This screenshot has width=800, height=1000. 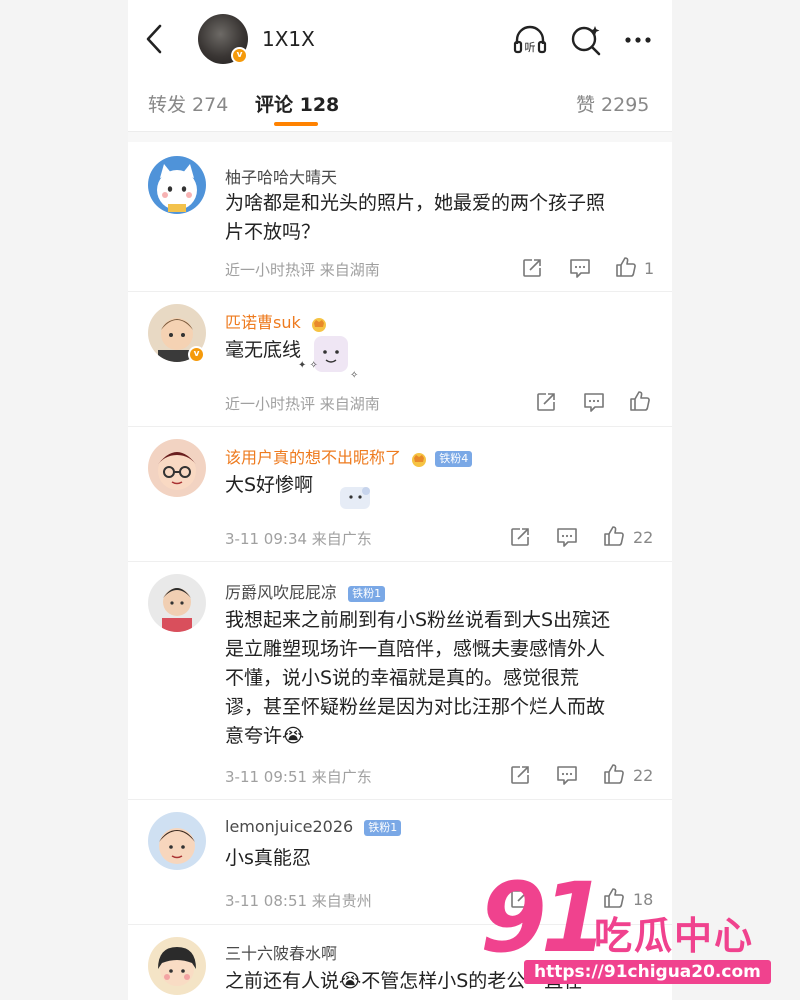 I want to click on tab-comments: 评论 128, so click(x=297, y=103).